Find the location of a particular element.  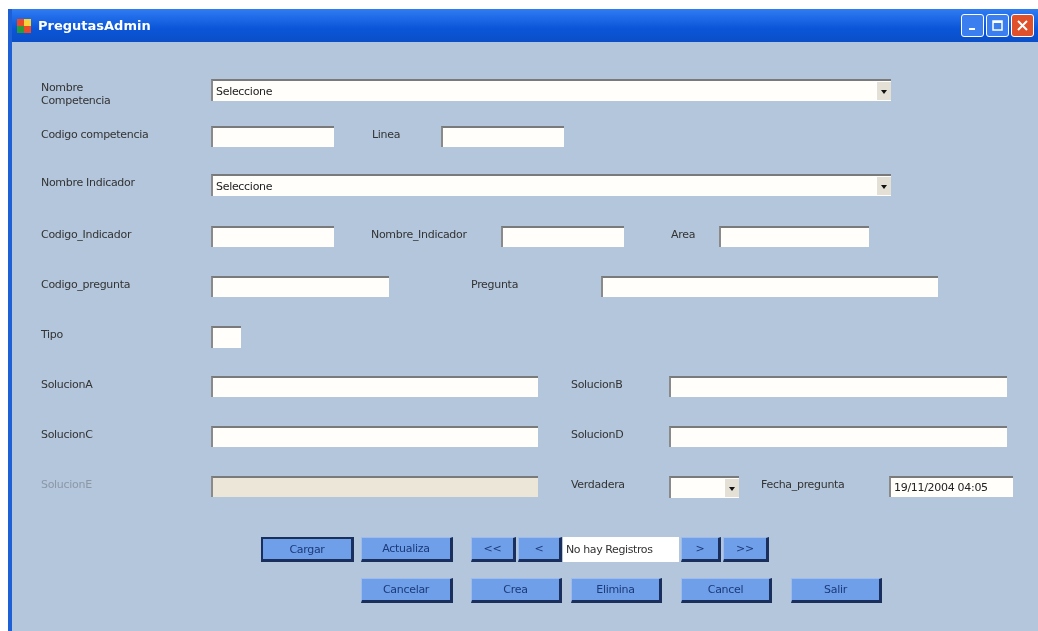

field-label: SolucionB is located at coordinates (597, 384).